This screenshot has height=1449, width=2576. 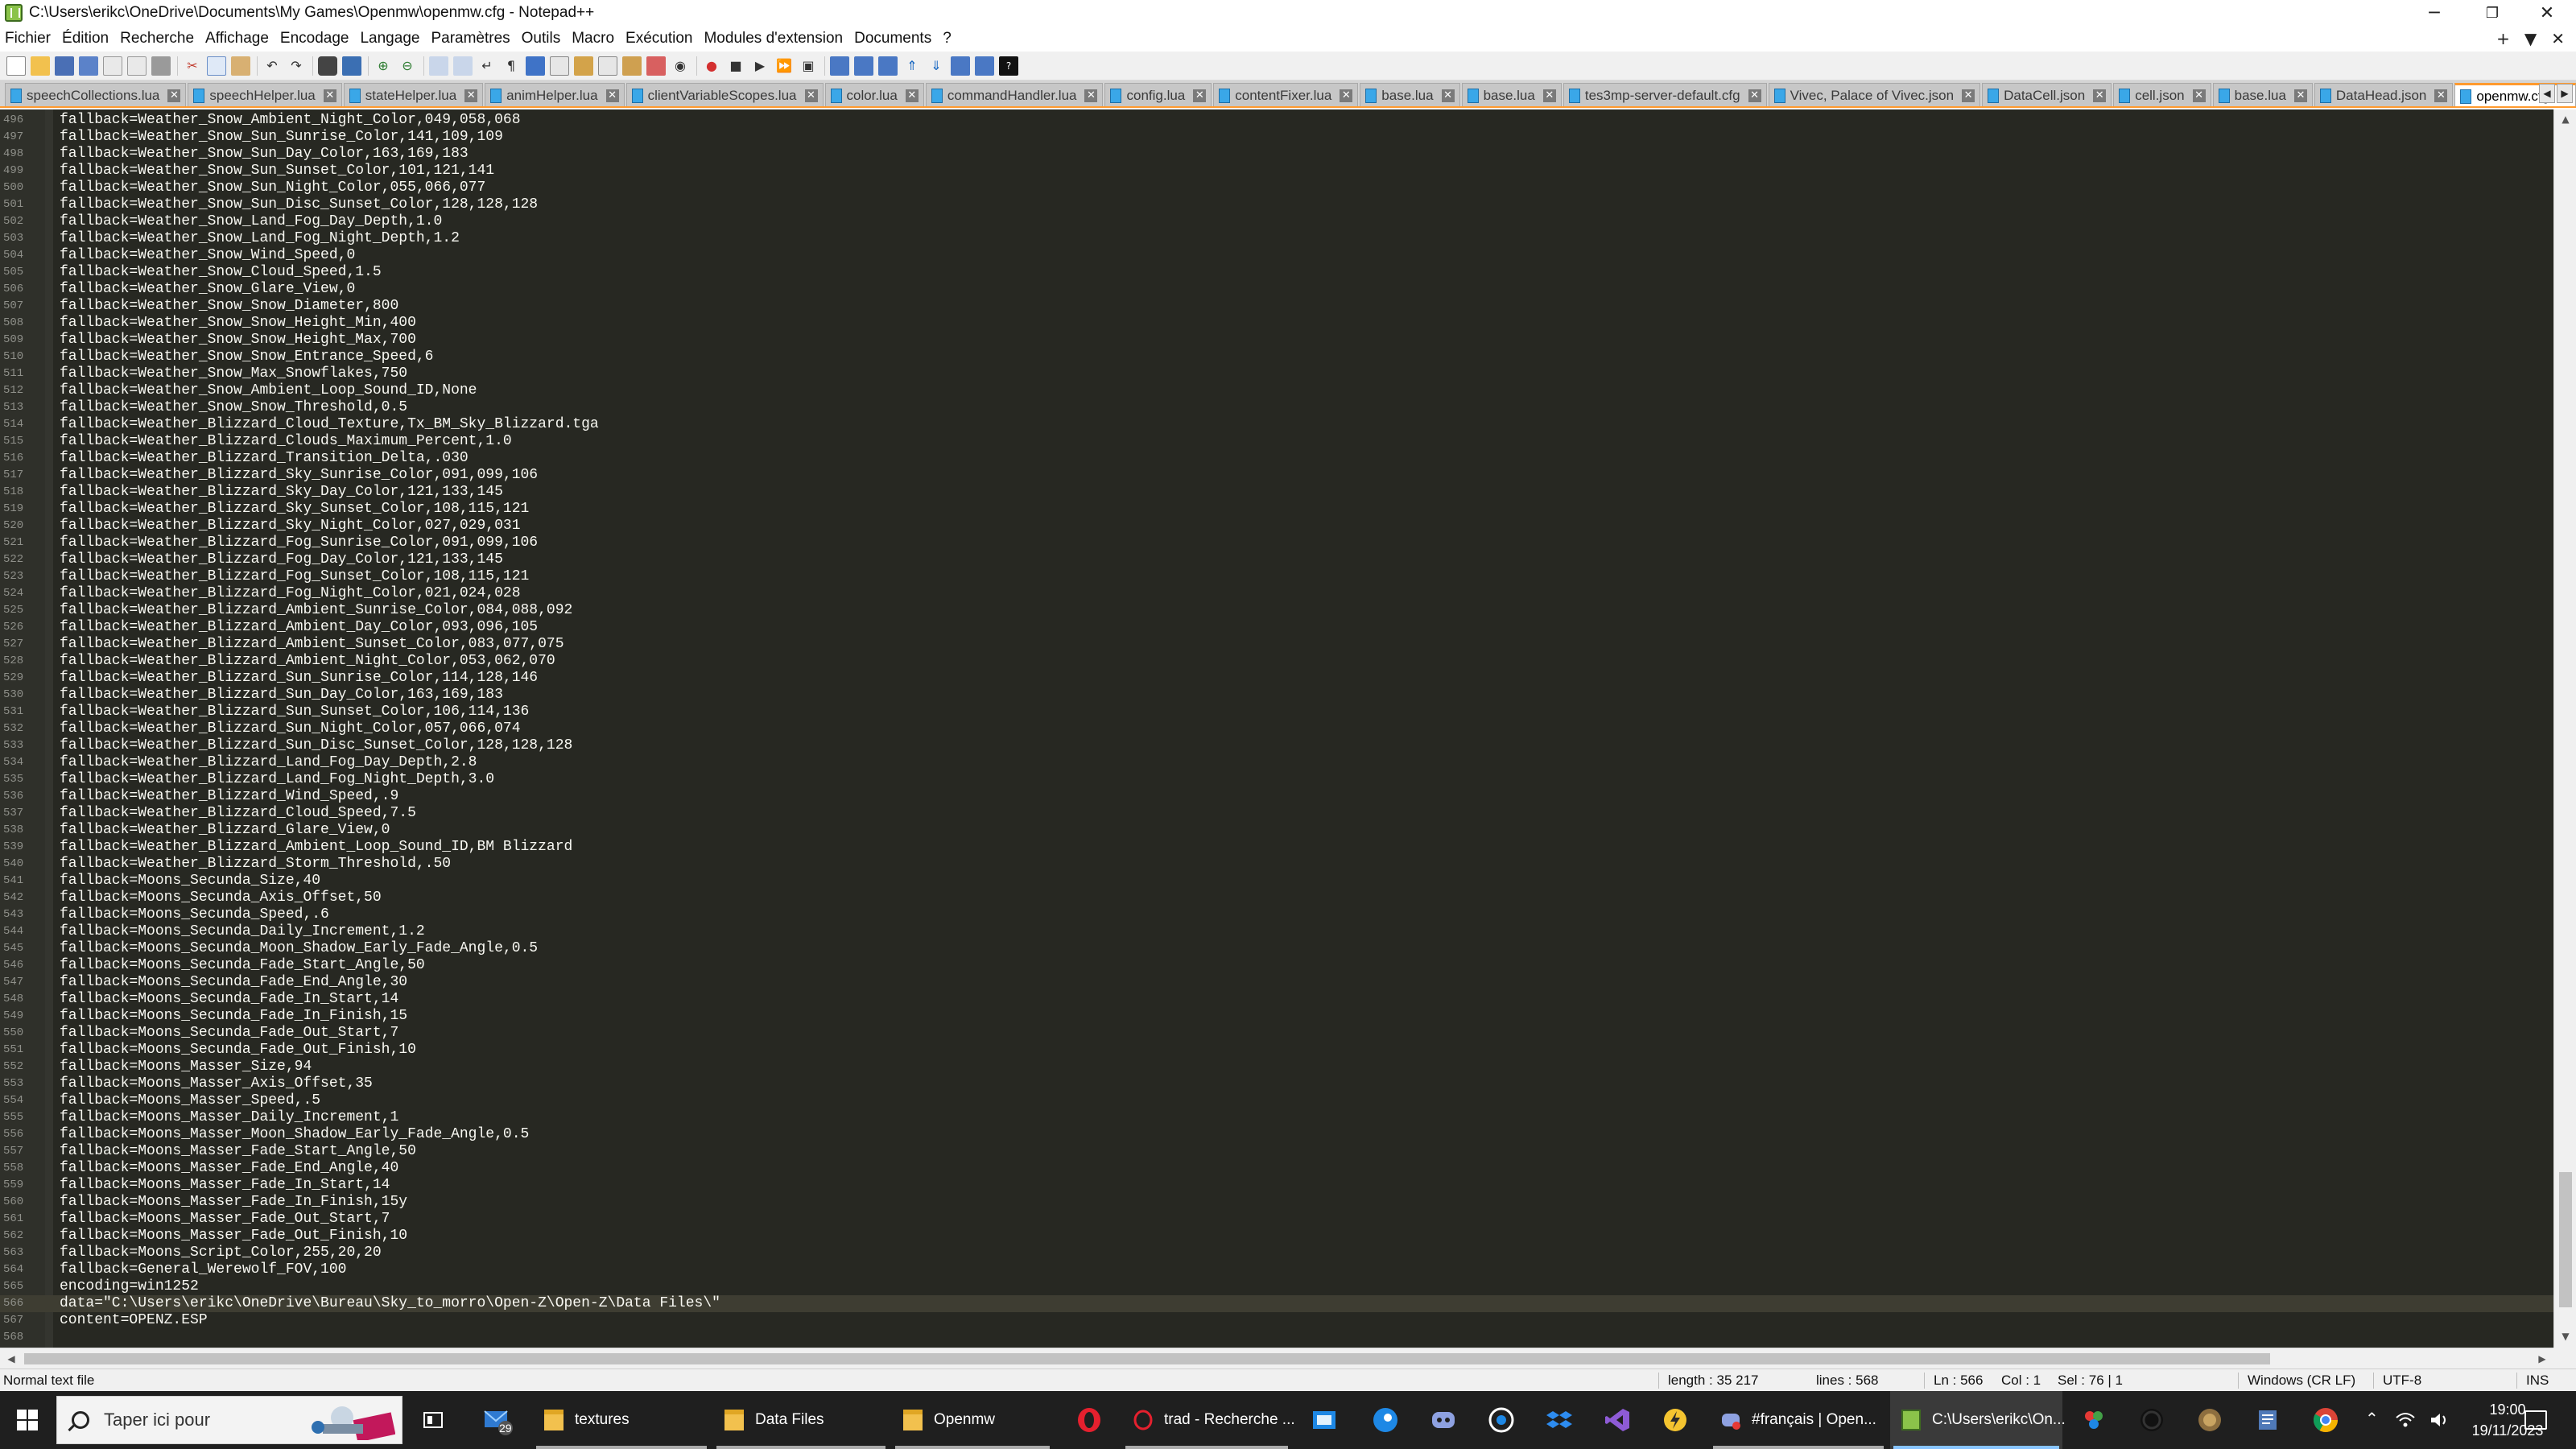 What do you see at coordinates (511, 66) in the screenshot?
I see `show-all-chars-icon: ¶` at bounding box center [511, 66].